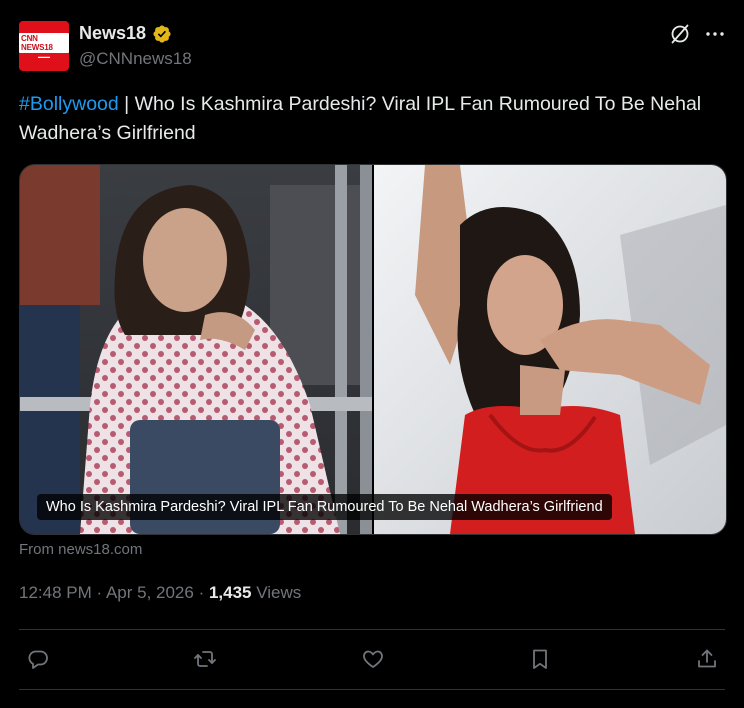 This screenshot has width=744, height=708. Describe the element at coordinates (162, 33) in the screenshot. I see `verified-badge-icon` at that location.